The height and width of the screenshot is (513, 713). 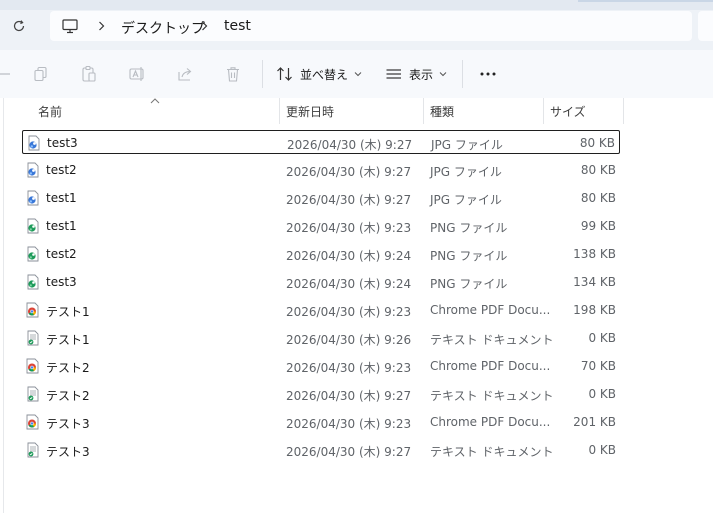 I want to click on address-bar-row: デスクトップ test, so click(x=356, y=25).